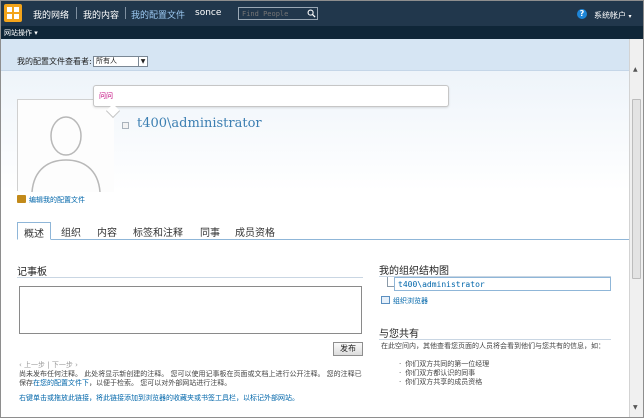  What do you see at coordinates (272, 13) in the screenshot?
I see `people-search-input` at bounding box center [272, 13].